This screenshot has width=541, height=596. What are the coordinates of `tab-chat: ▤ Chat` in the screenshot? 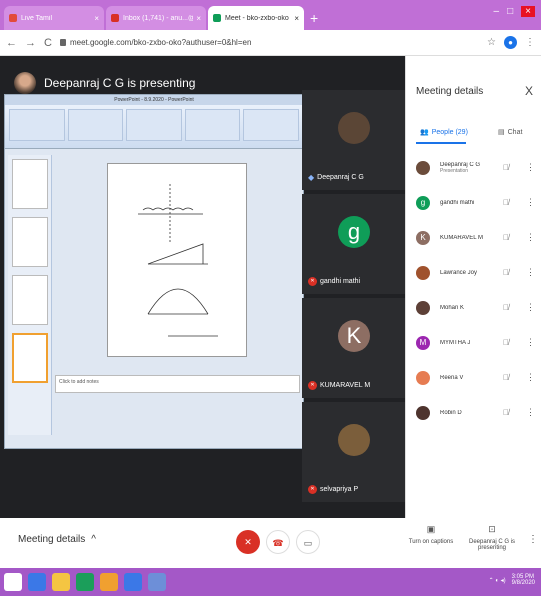 It's located at (510, 132).